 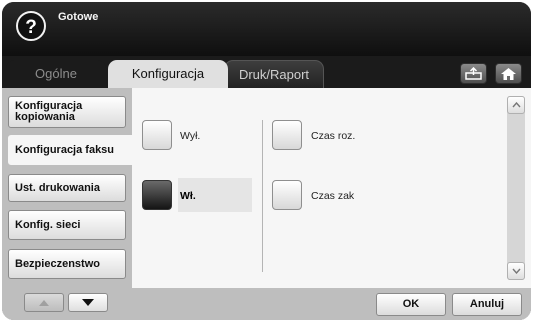 I want to click on sidebar-item-print-settings: Ust. drukowania, so click(x=67, y=188).